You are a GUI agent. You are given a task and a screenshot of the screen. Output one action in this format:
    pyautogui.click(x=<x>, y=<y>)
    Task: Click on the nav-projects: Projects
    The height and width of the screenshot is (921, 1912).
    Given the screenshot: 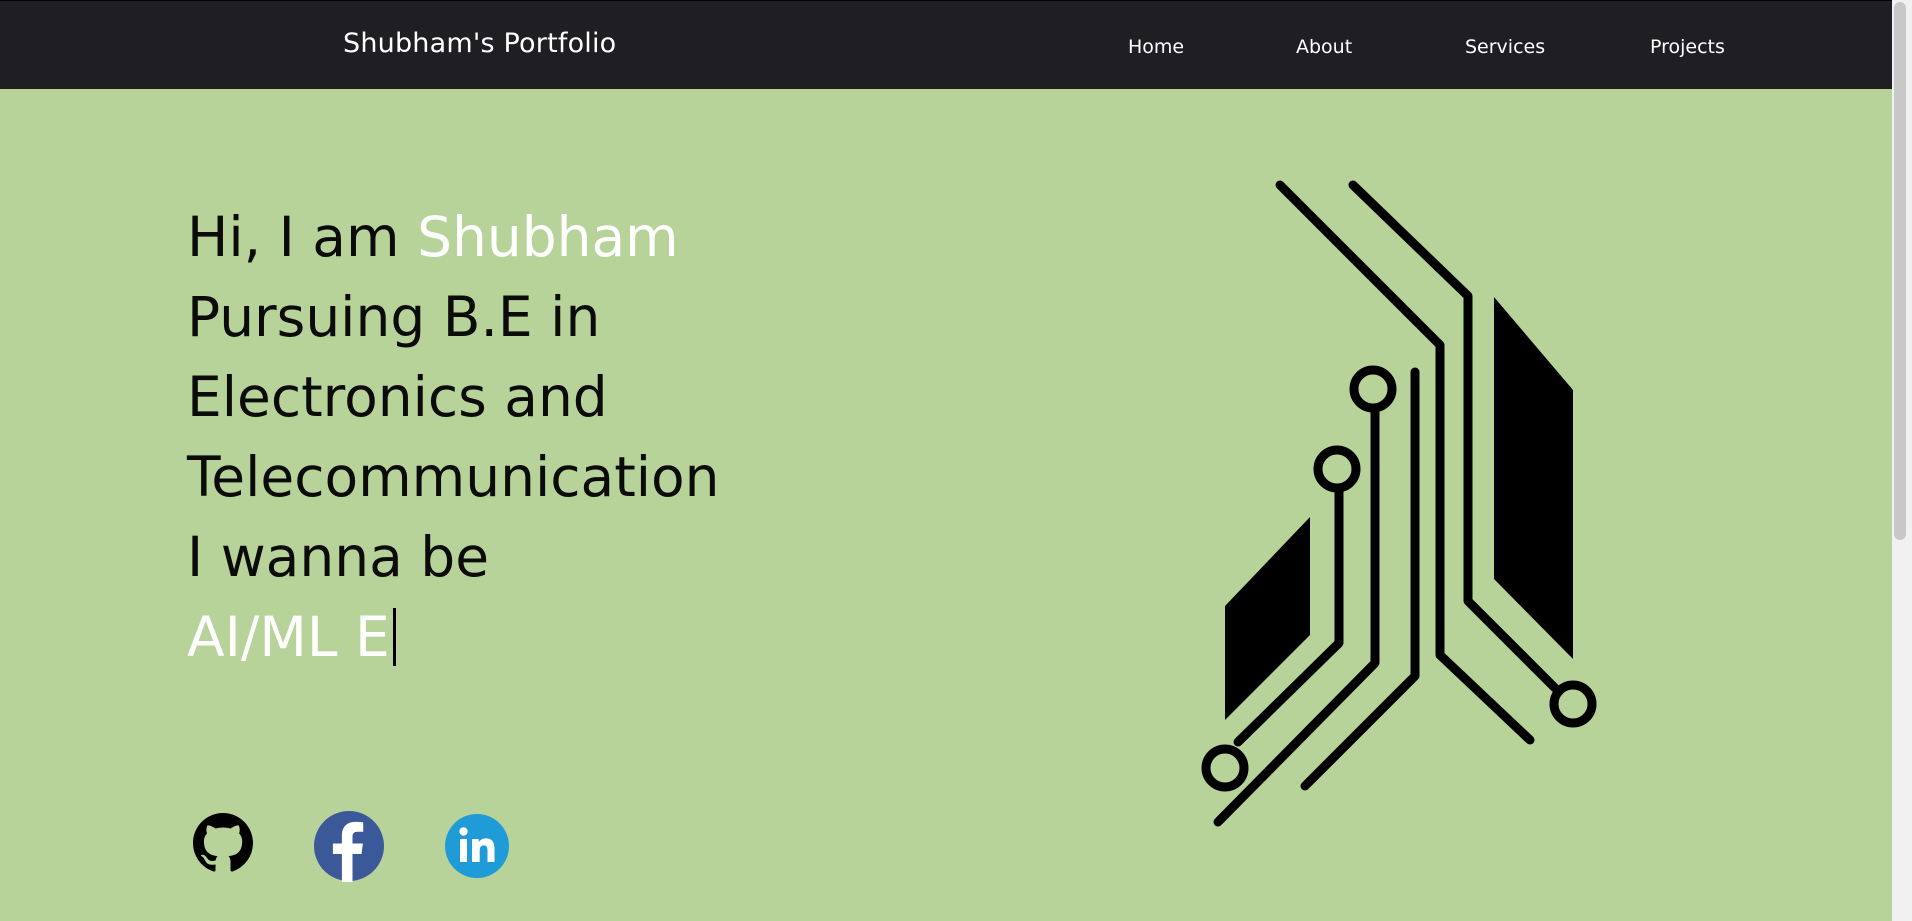 What is the action you would take?
    pyautogui.click(x=1687, y=47)
    